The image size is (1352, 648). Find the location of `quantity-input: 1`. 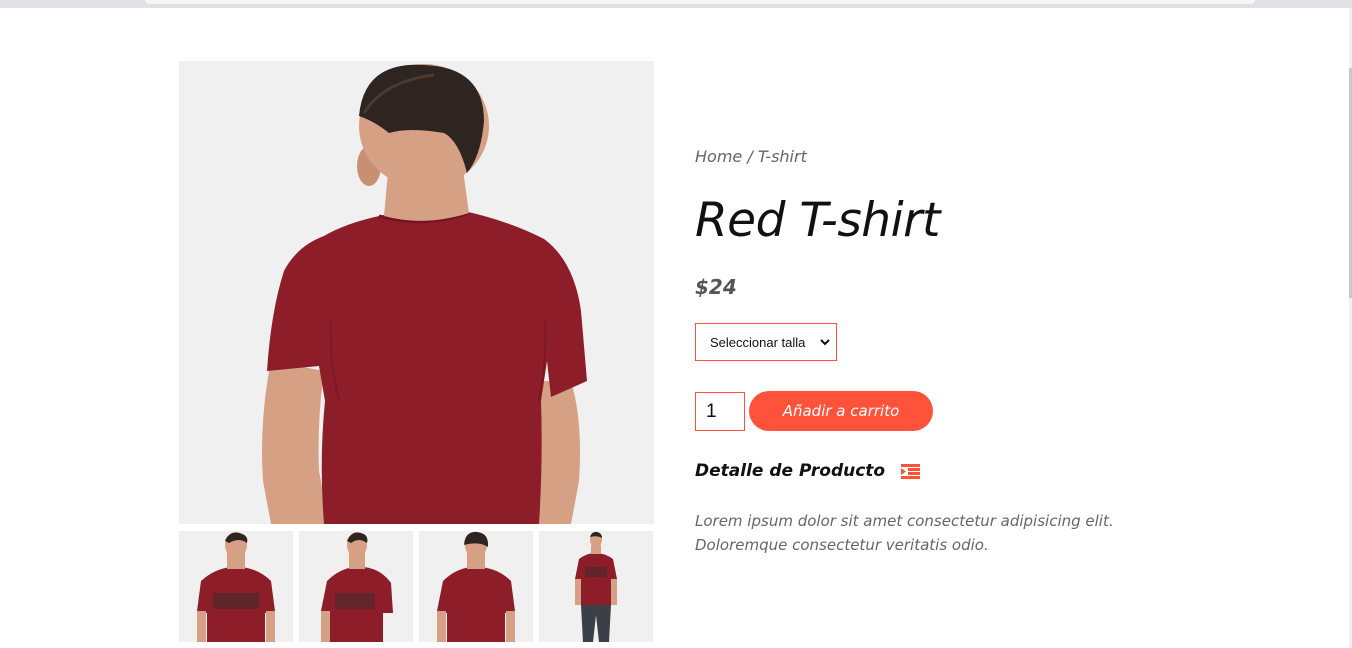

quantity-input: 1 is located at coordinates (720, 411).